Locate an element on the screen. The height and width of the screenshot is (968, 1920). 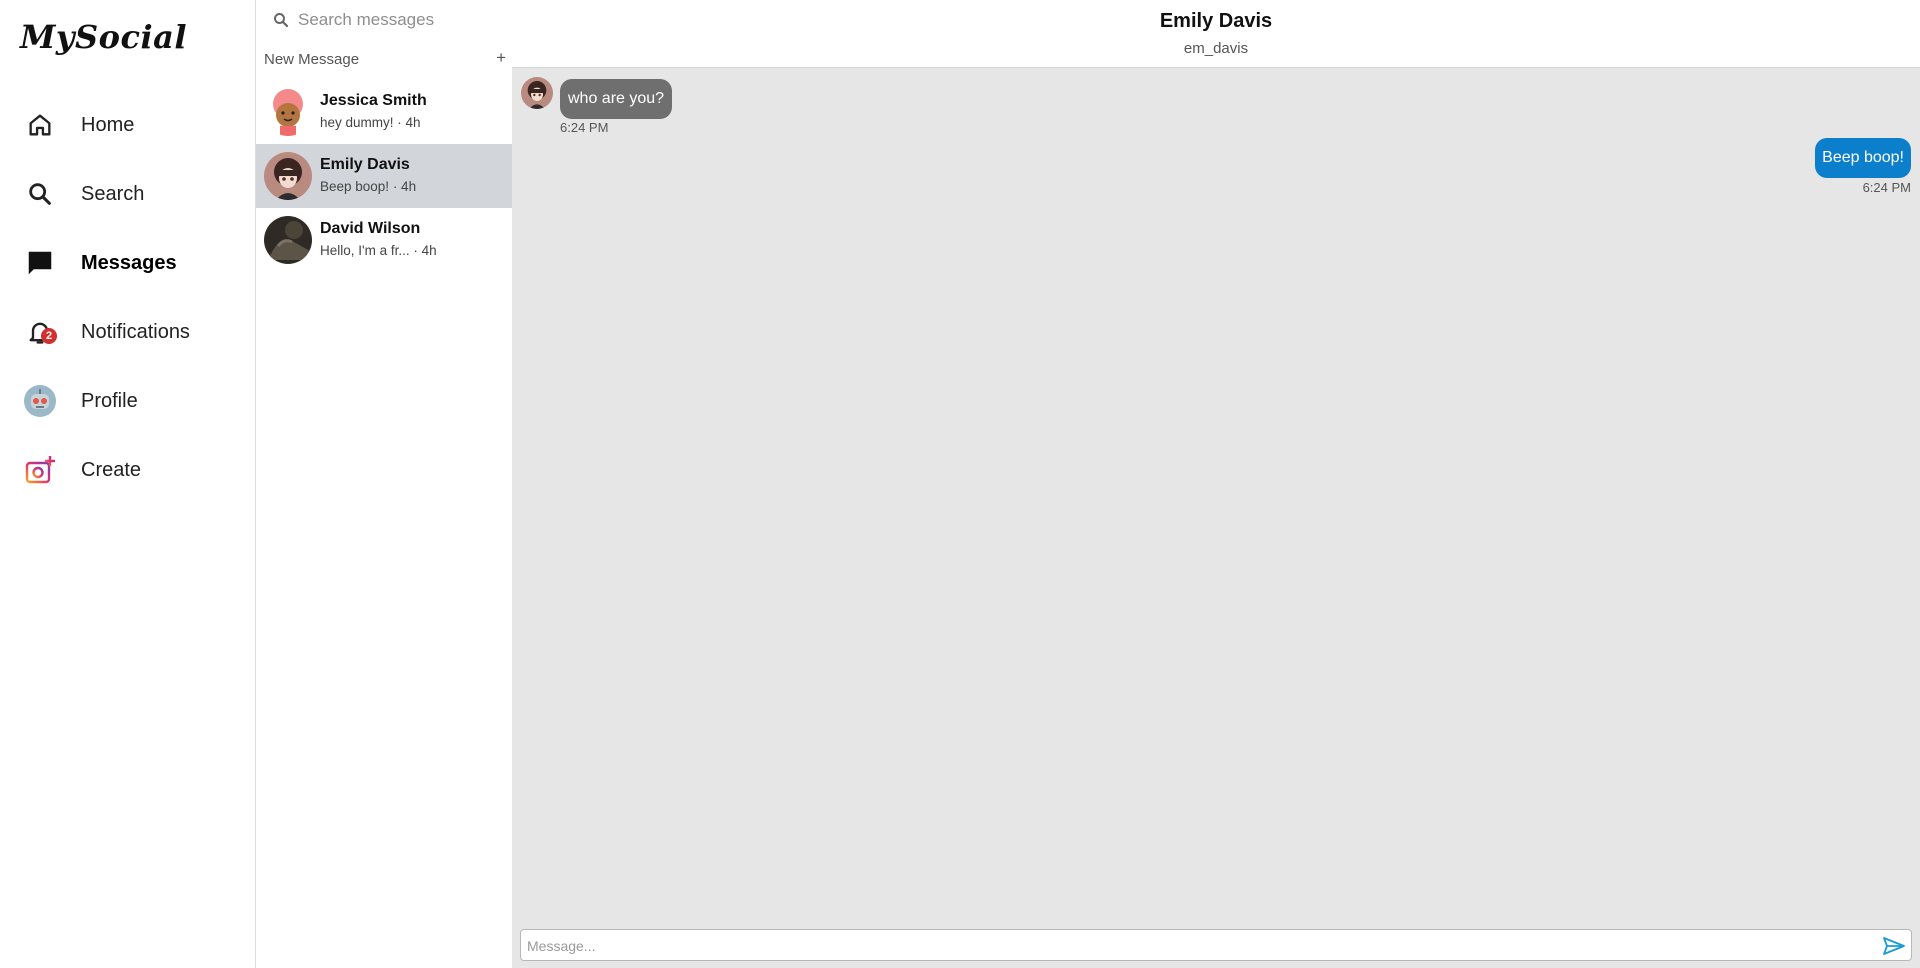
nav-label-messages: Messages is located at coordinates (129, 262).